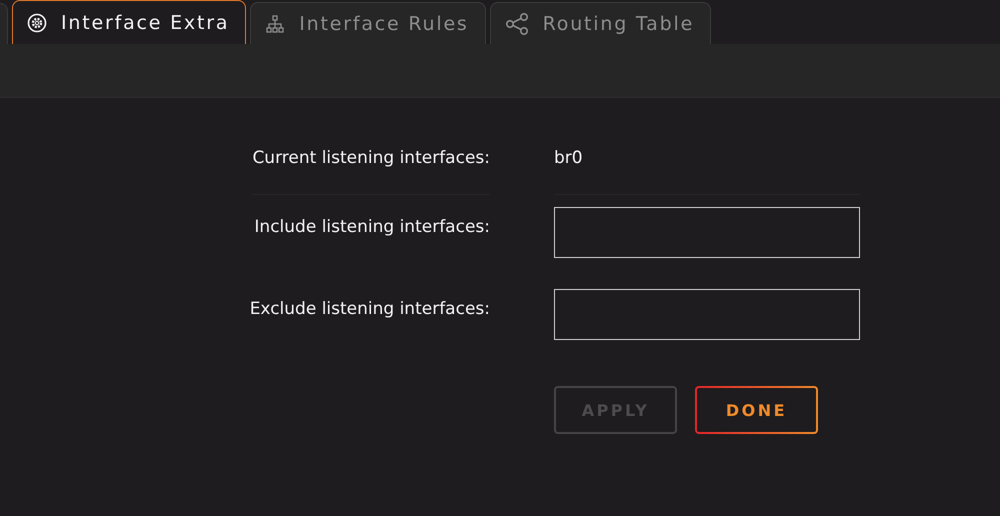 The image size is (1000, 516). Describe the element at coordinates (371, 171) in the screenshot. I see `field-label: Current listening interfaces:` at that location.